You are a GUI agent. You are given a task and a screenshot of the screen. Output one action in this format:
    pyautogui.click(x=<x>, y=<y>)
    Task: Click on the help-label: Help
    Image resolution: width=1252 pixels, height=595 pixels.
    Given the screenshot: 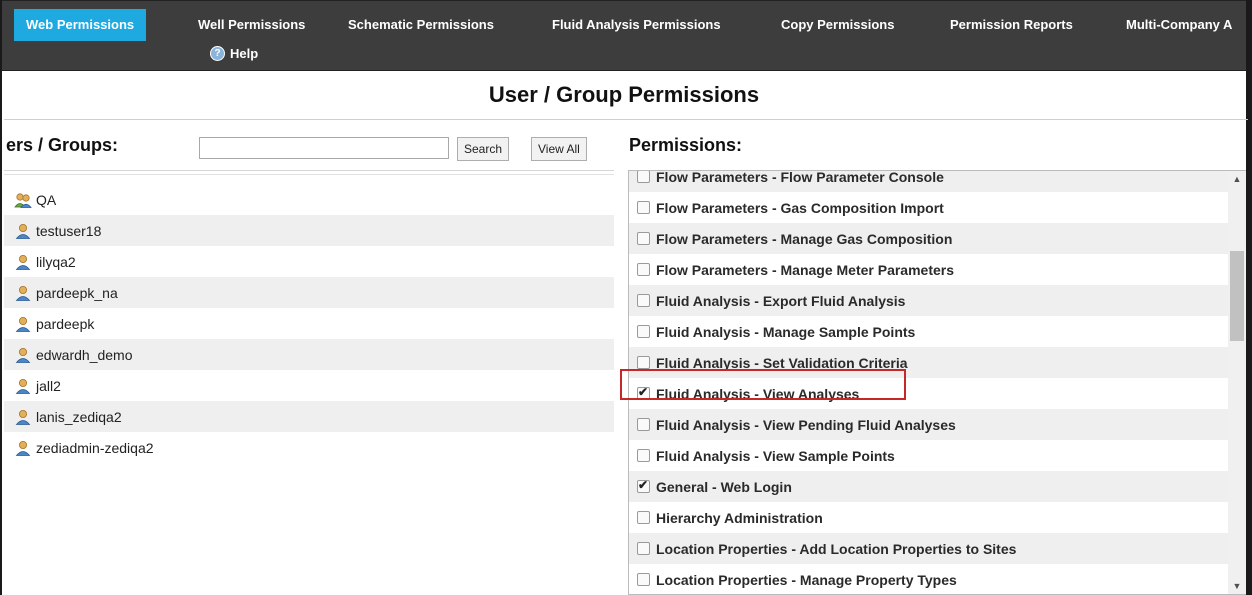 What is the action you would take?
    pyautogui.click(x=244, y=53)
    